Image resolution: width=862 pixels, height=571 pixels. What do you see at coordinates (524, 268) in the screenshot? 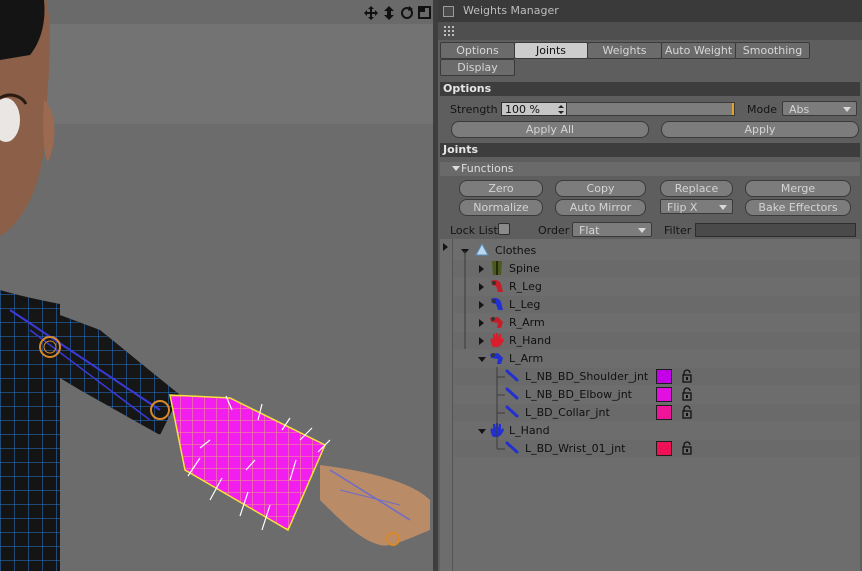
I see `tree-label: Spine` at bounding box center [524, 268].